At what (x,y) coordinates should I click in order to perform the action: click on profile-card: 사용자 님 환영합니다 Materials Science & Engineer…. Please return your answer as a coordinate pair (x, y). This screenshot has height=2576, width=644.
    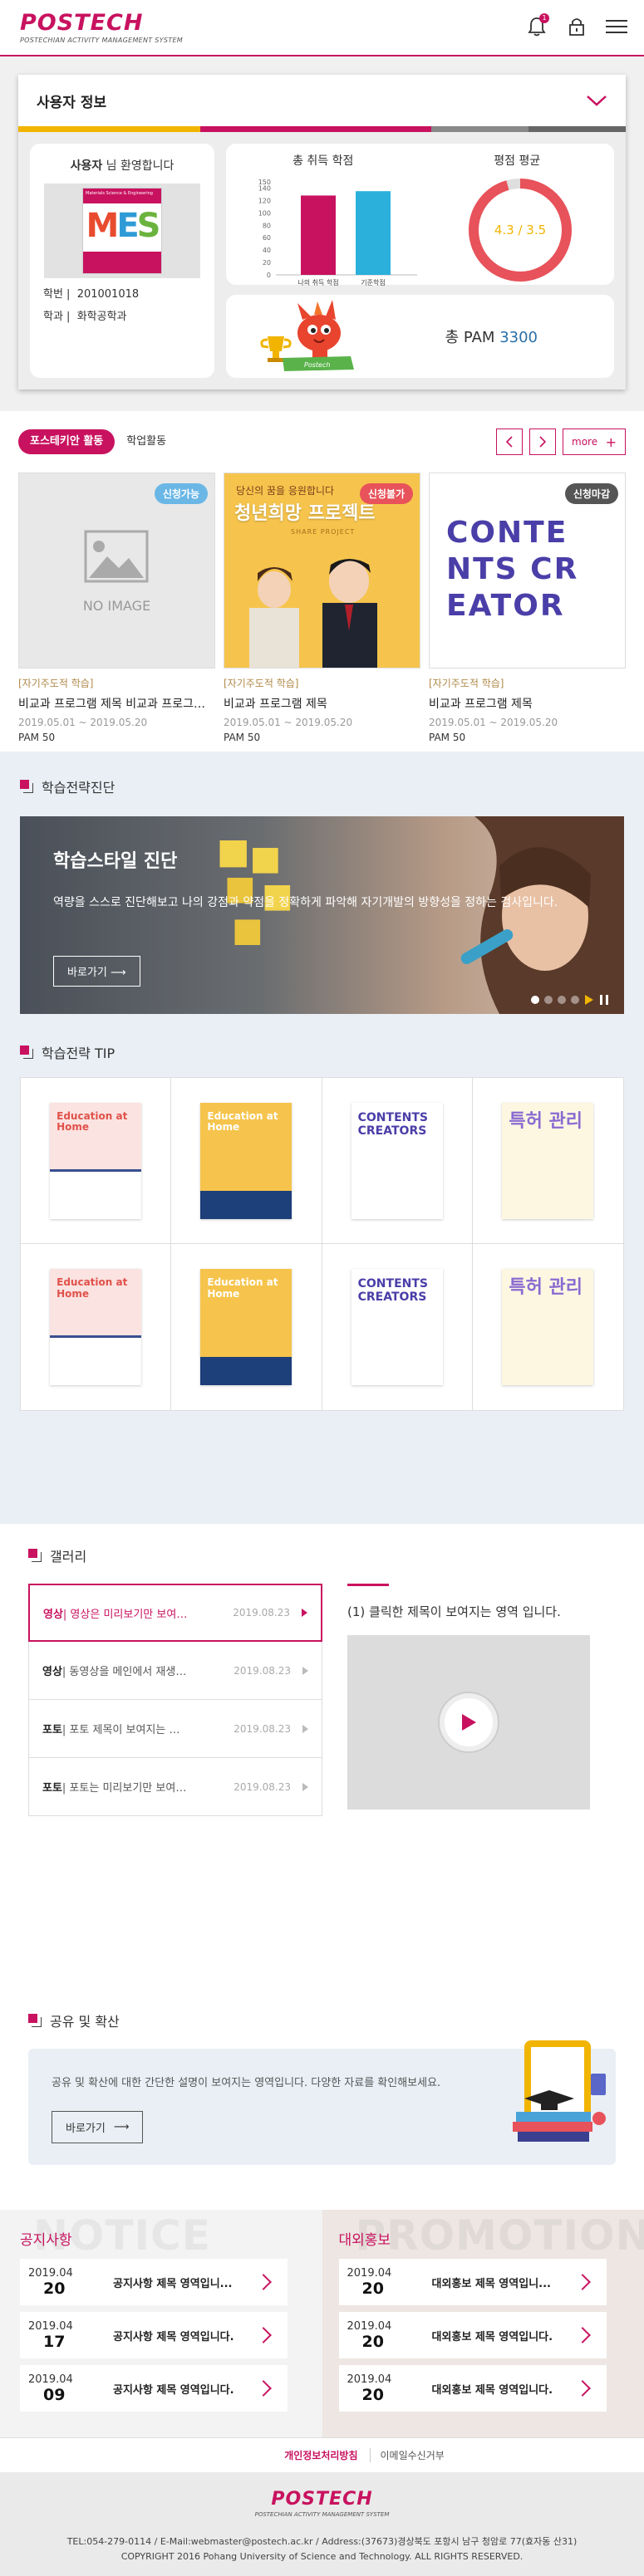
    Looking at the image, I should click on (122, 261).